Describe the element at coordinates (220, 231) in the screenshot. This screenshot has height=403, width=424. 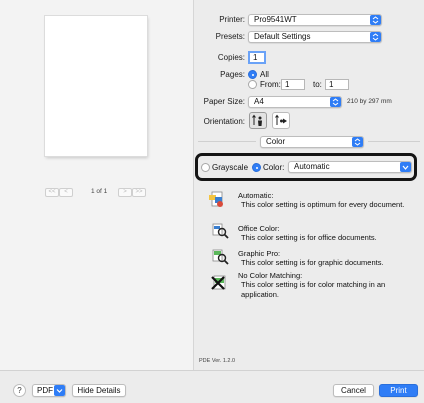
I see `office-color-icon` at that location.